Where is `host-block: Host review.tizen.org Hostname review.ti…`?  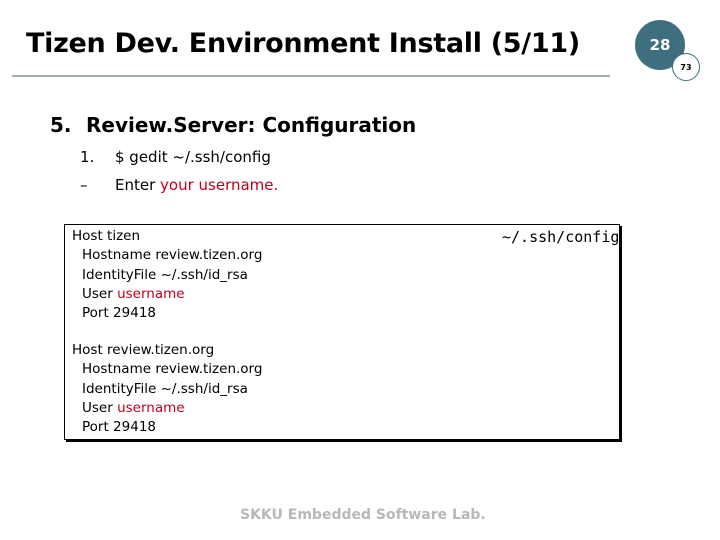 host-block: Host review.tizen.org Hostname review.ti… is located at coordinates (167, 389).